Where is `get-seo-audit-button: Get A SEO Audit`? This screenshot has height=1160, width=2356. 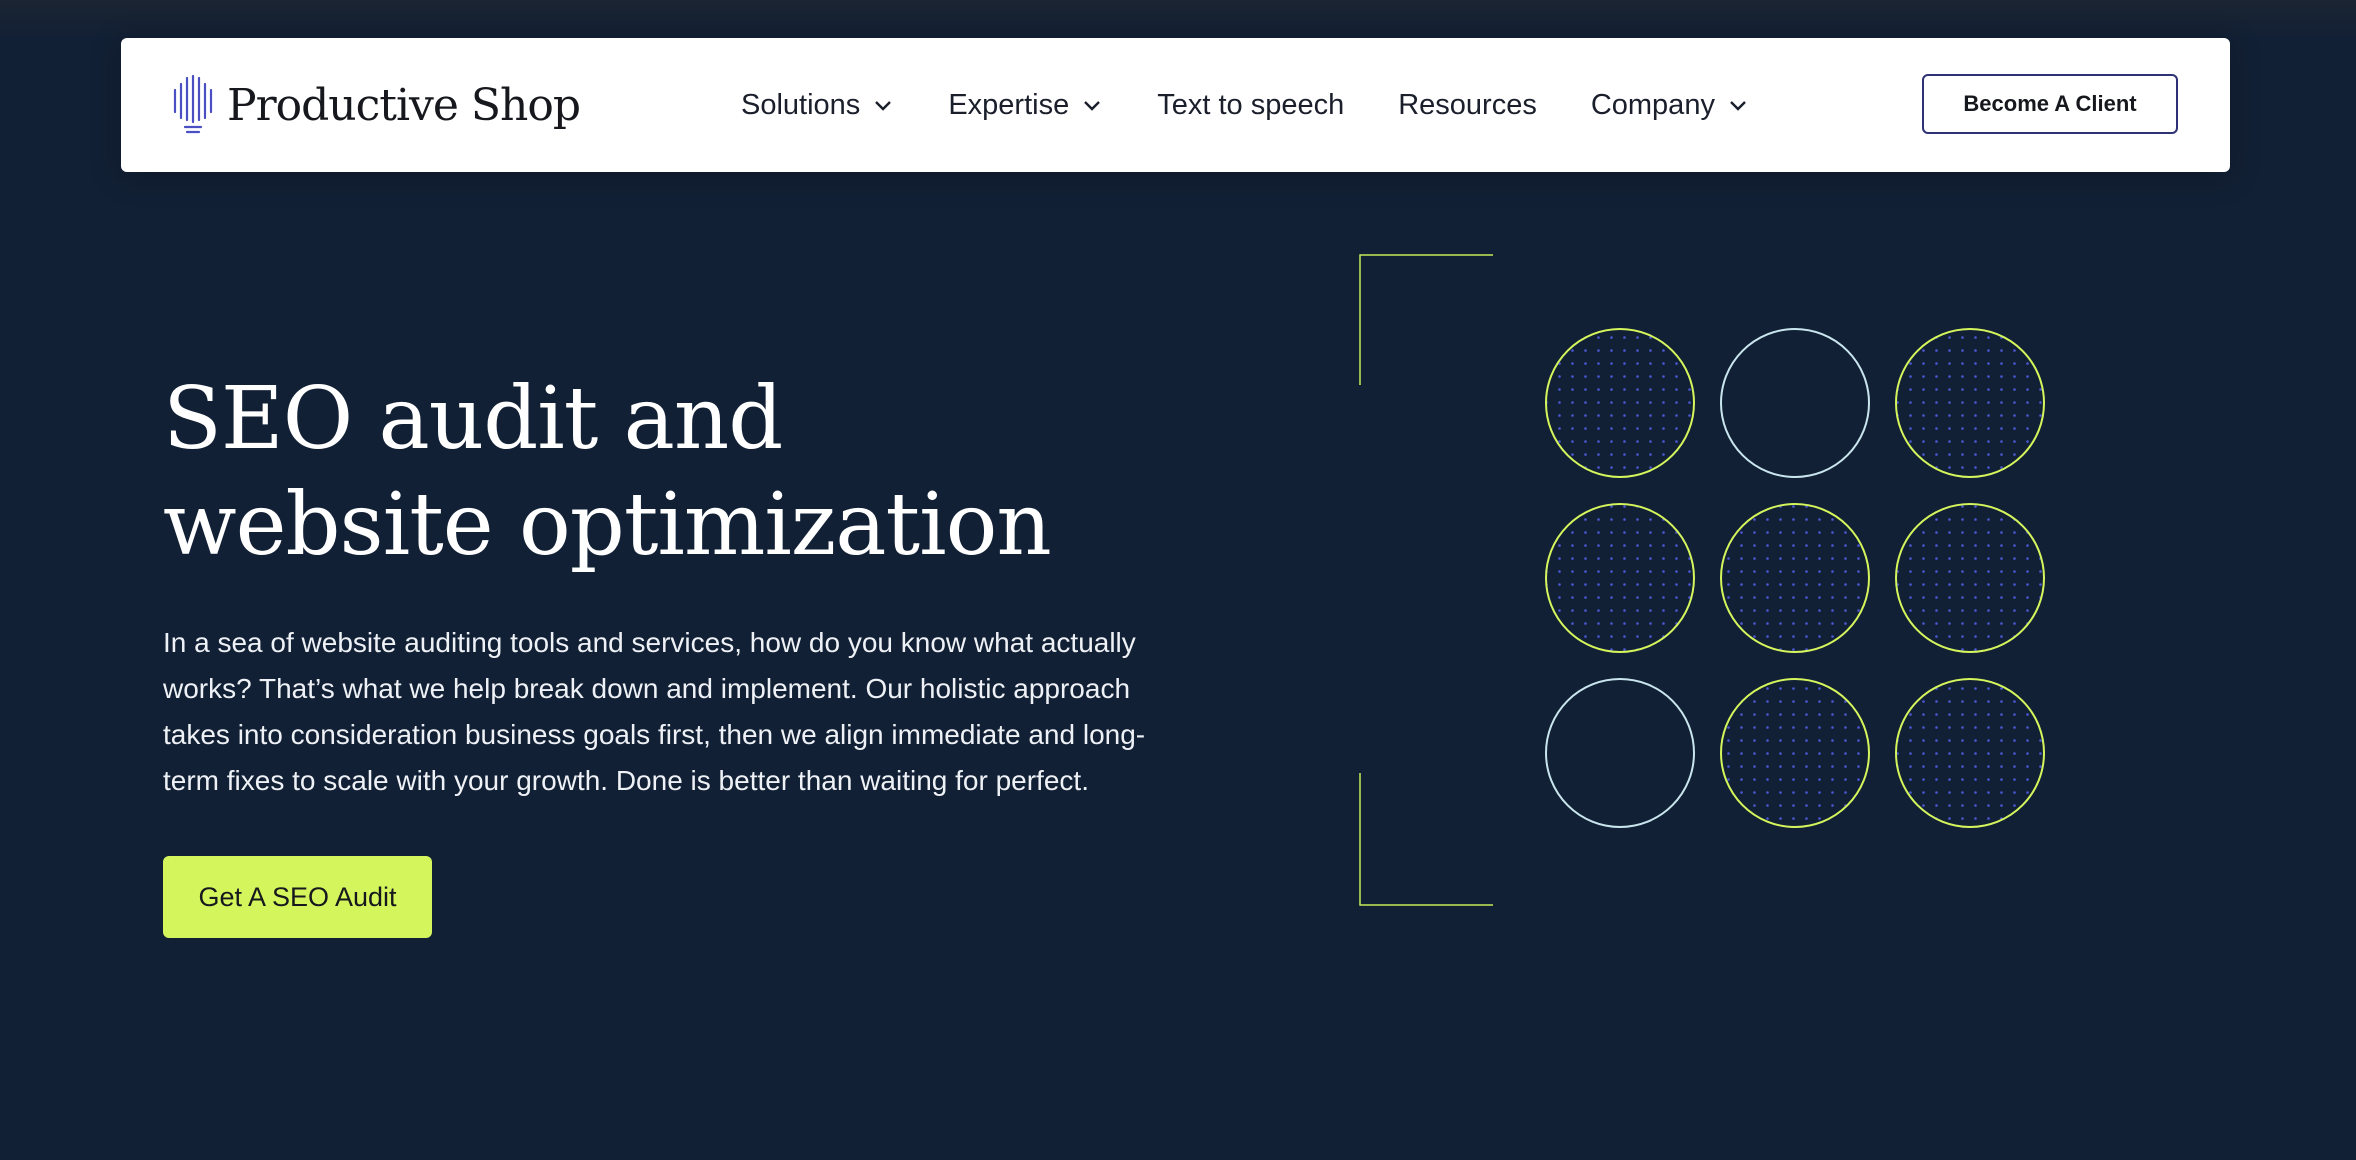 get-seo-audit-button: Get A SEO Audit is located at coordinates (297, 897).